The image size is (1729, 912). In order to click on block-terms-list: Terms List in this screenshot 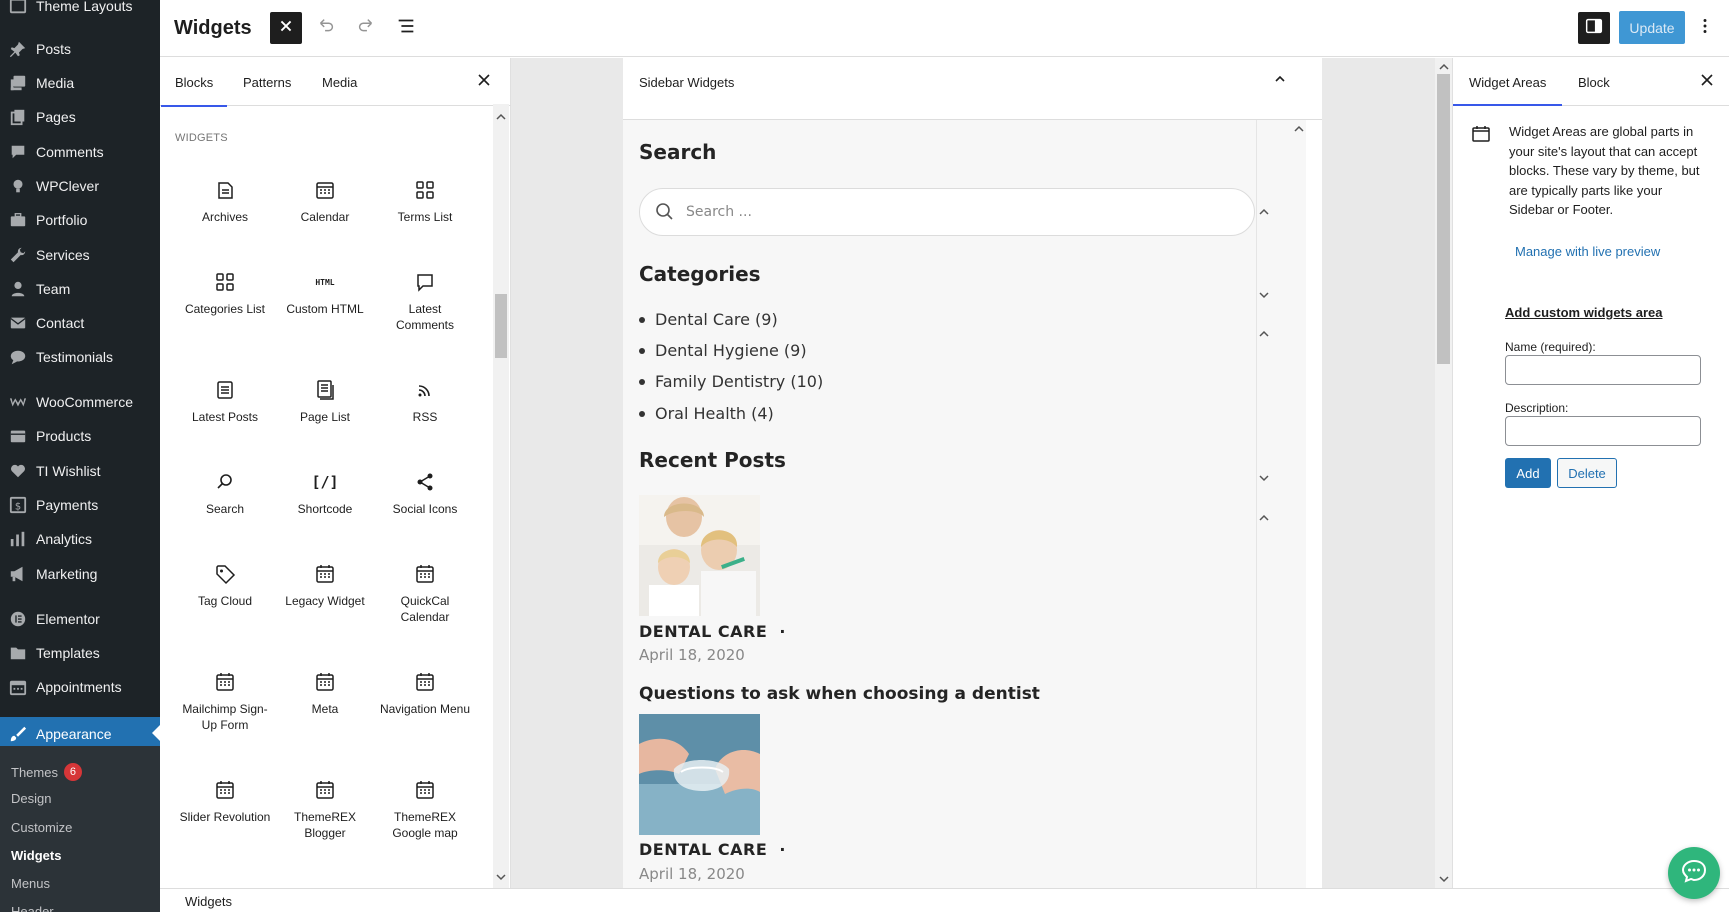, I will do `click(425, 215)`.